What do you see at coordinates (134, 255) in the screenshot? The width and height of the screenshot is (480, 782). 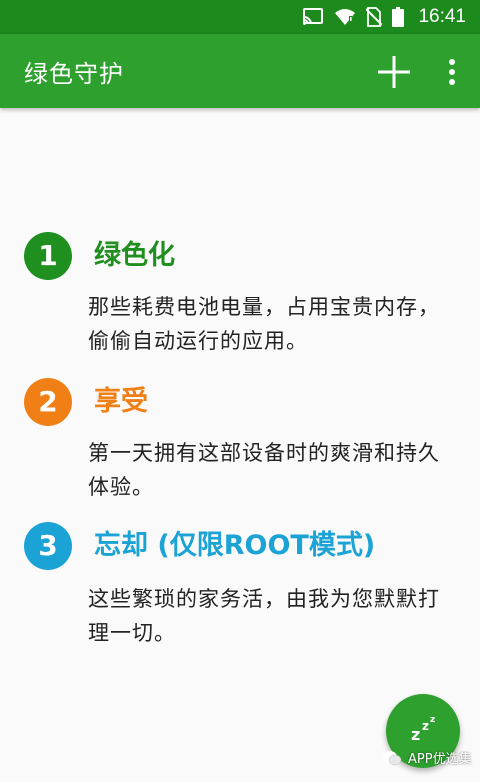 I see `feature-title: 绿色化` at bounding box center [134, 255].